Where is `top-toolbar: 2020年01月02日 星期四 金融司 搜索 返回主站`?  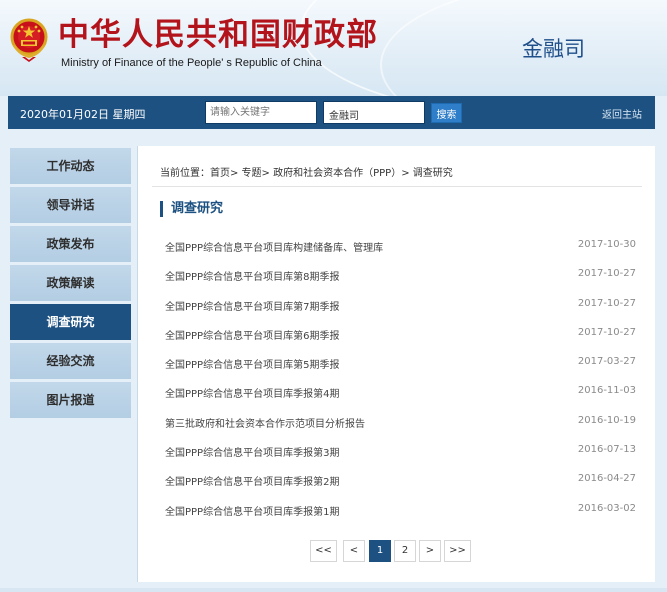 top-toolbar: 2020年01月02日 星期四 金融司 搜索 返回主站 is located at coordinates (331, 112).